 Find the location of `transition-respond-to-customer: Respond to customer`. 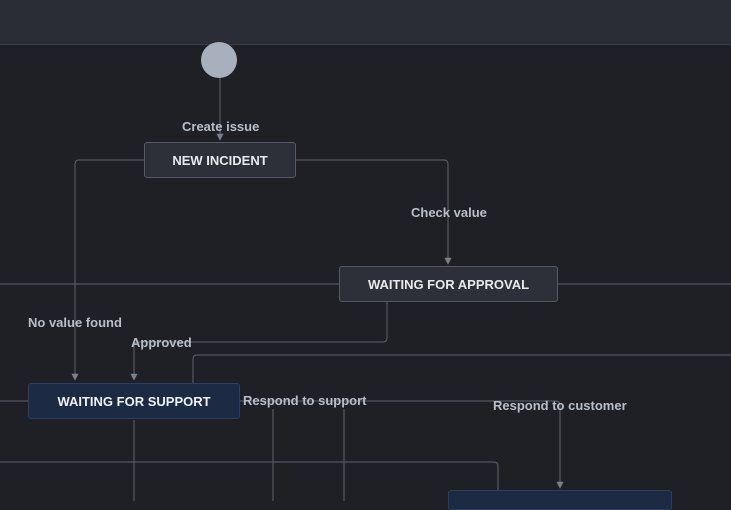

transition-respond-to-customer: Respond to customer is located at coordinates (560, 405).